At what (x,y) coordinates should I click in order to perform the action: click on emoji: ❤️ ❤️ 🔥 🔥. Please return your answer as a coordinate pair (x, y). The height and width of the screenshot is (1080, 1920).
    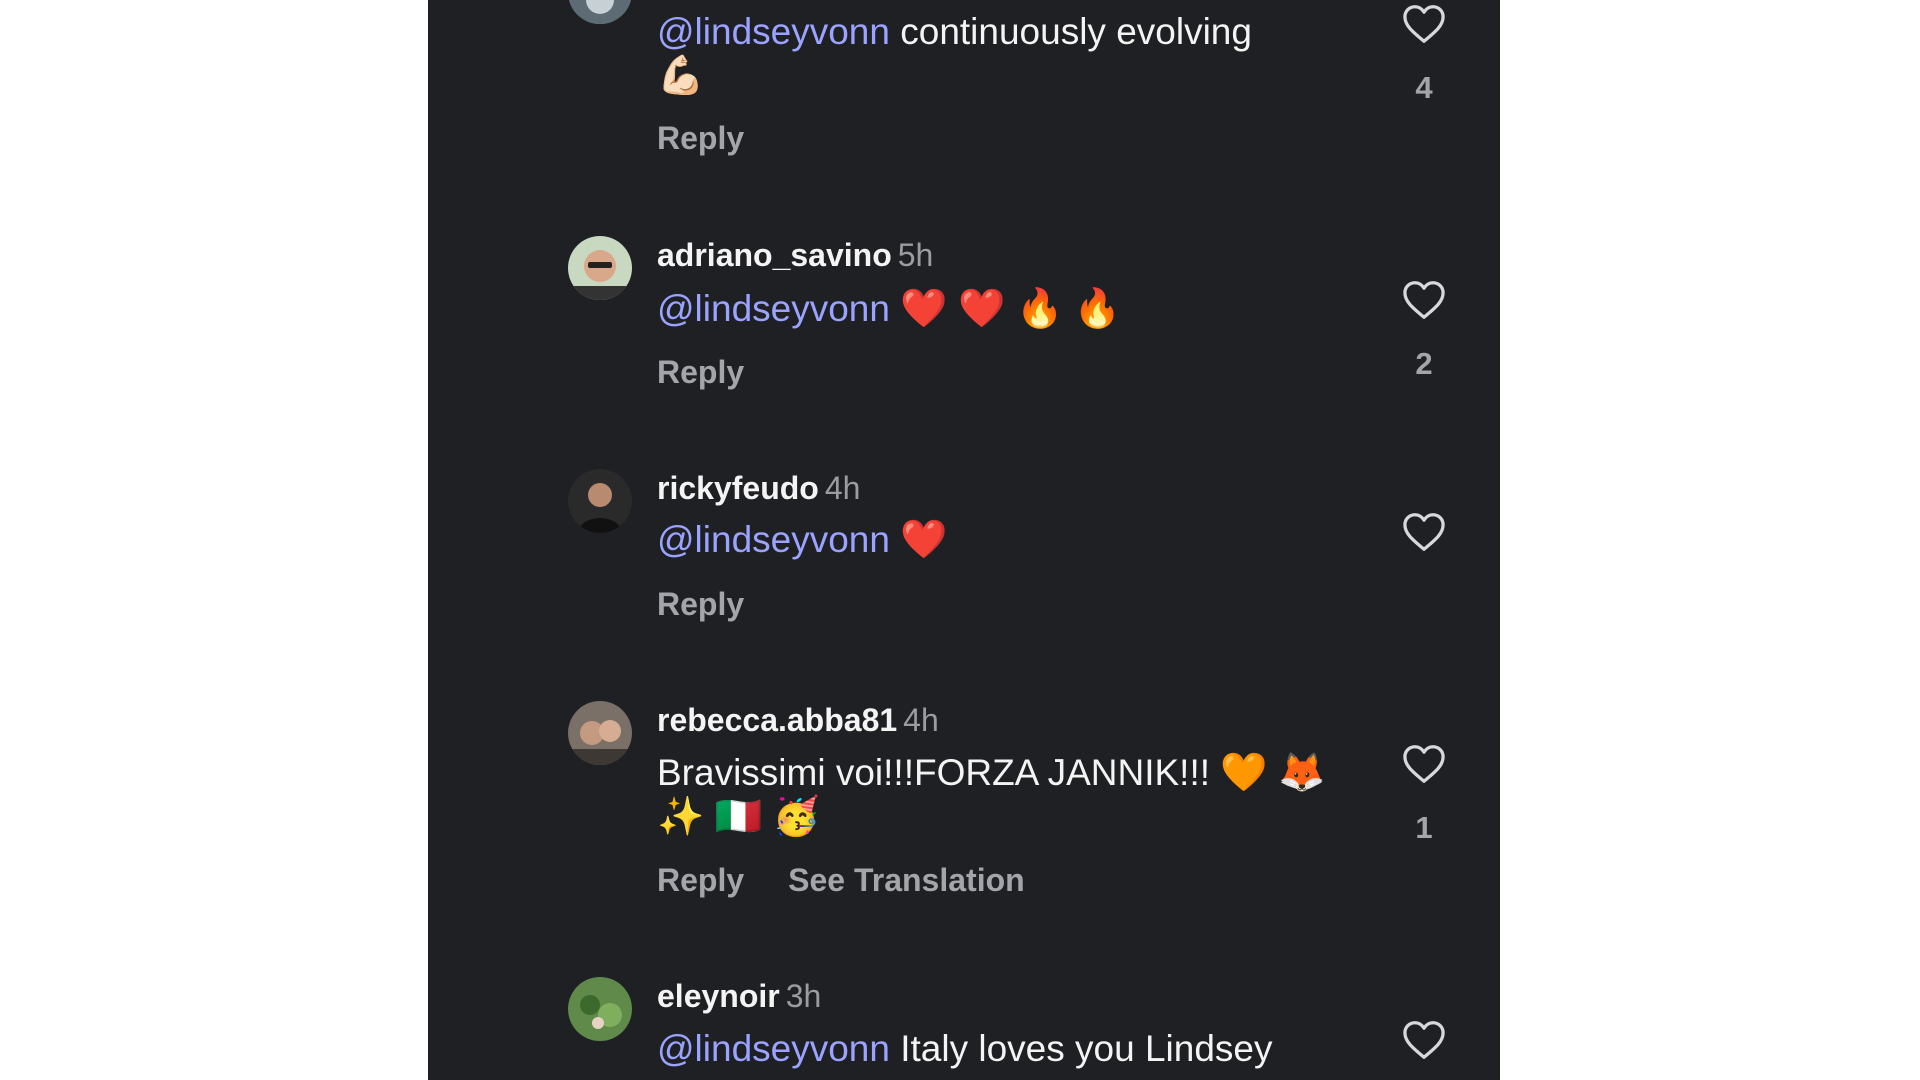
    Looking at the image, I should click on (1011, 309).